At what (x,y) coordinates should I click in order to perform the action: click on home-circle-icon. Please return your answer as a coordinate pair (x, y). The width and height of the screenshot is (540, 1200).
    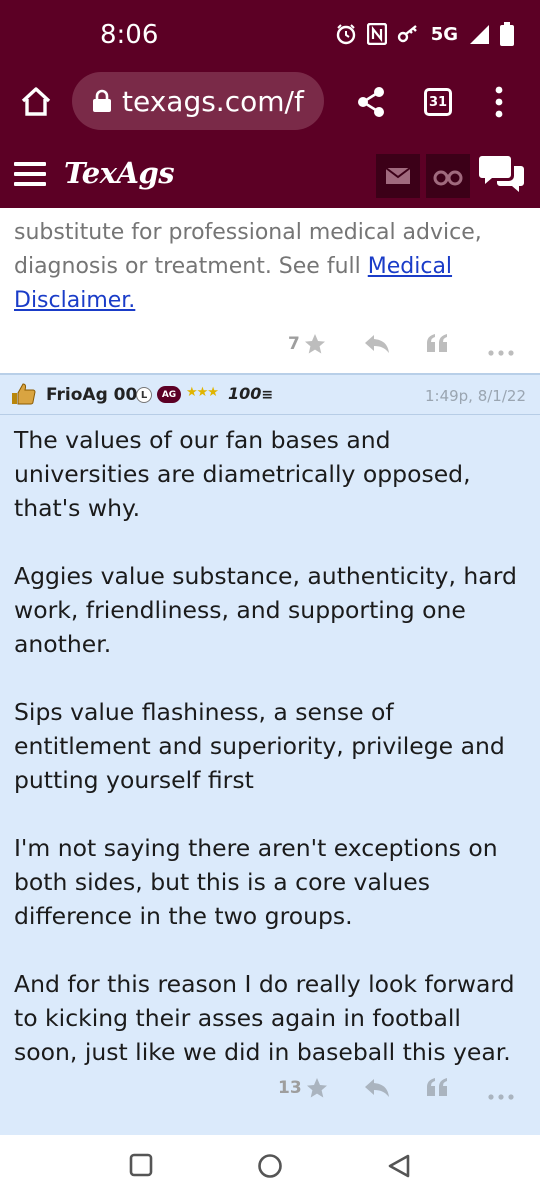
    Looking at the image, I should click on (270, 1166).